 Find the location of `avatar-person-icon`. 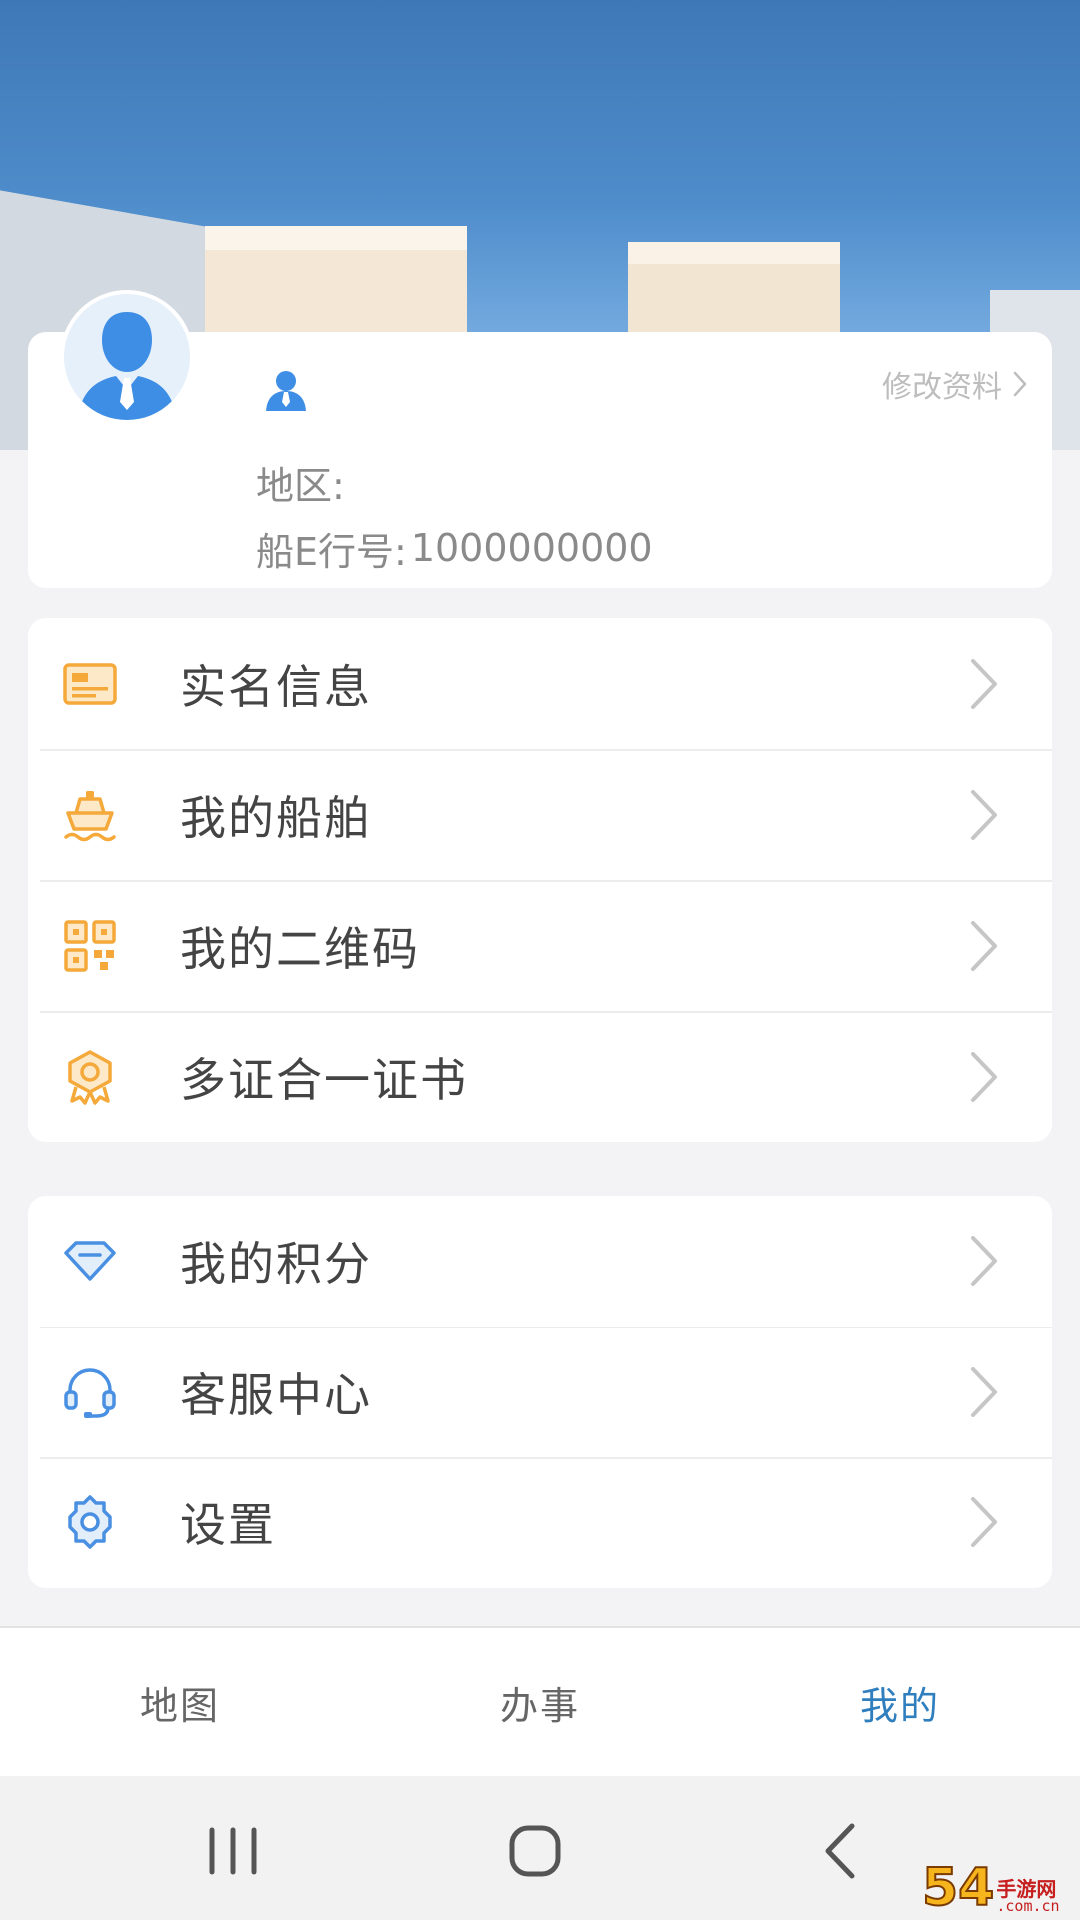

avatar-person-icon is located at coordinates (127, 357).